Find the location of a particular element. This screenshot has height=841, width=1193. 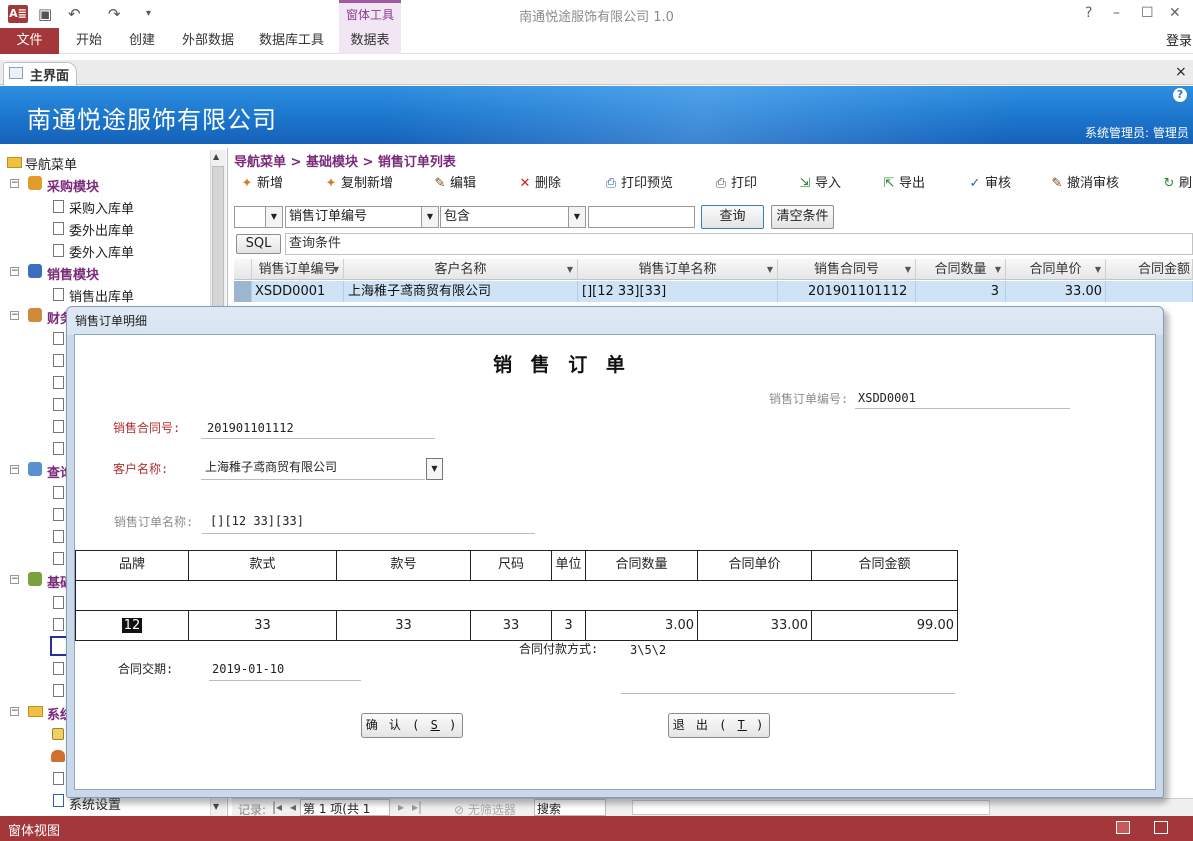

filter-value-input is located at coordinates (641, 217).